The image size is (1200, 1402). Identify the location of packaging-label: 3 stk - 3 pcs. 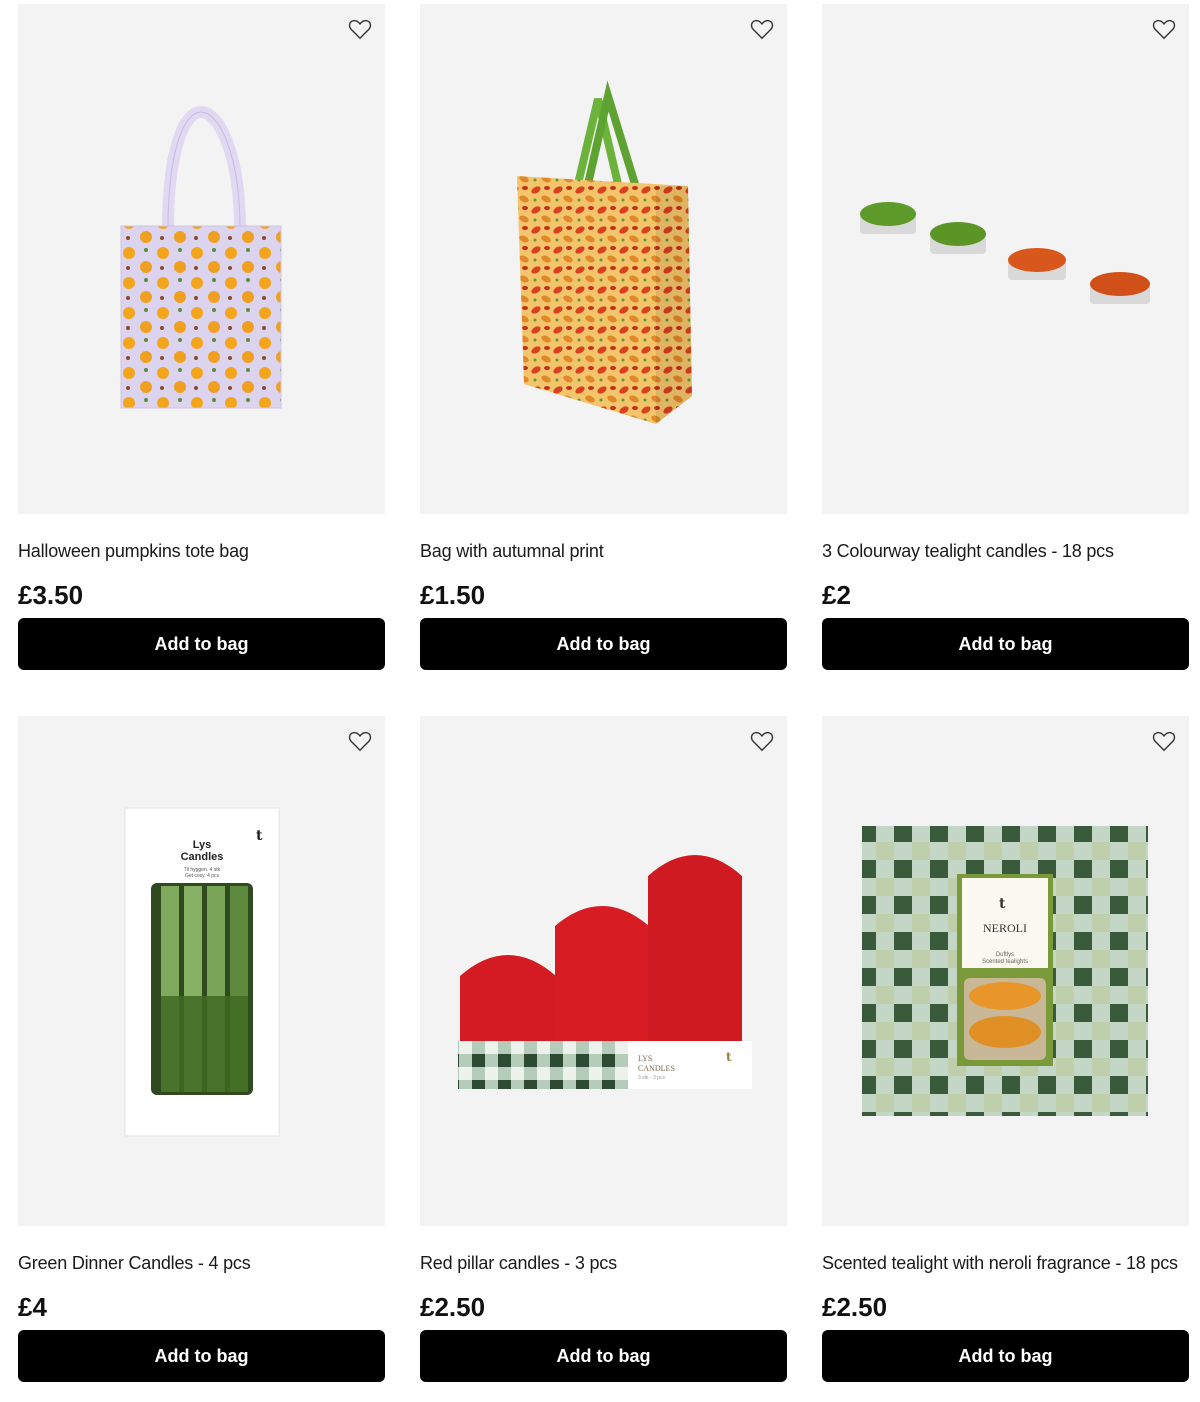
(651, 1078).